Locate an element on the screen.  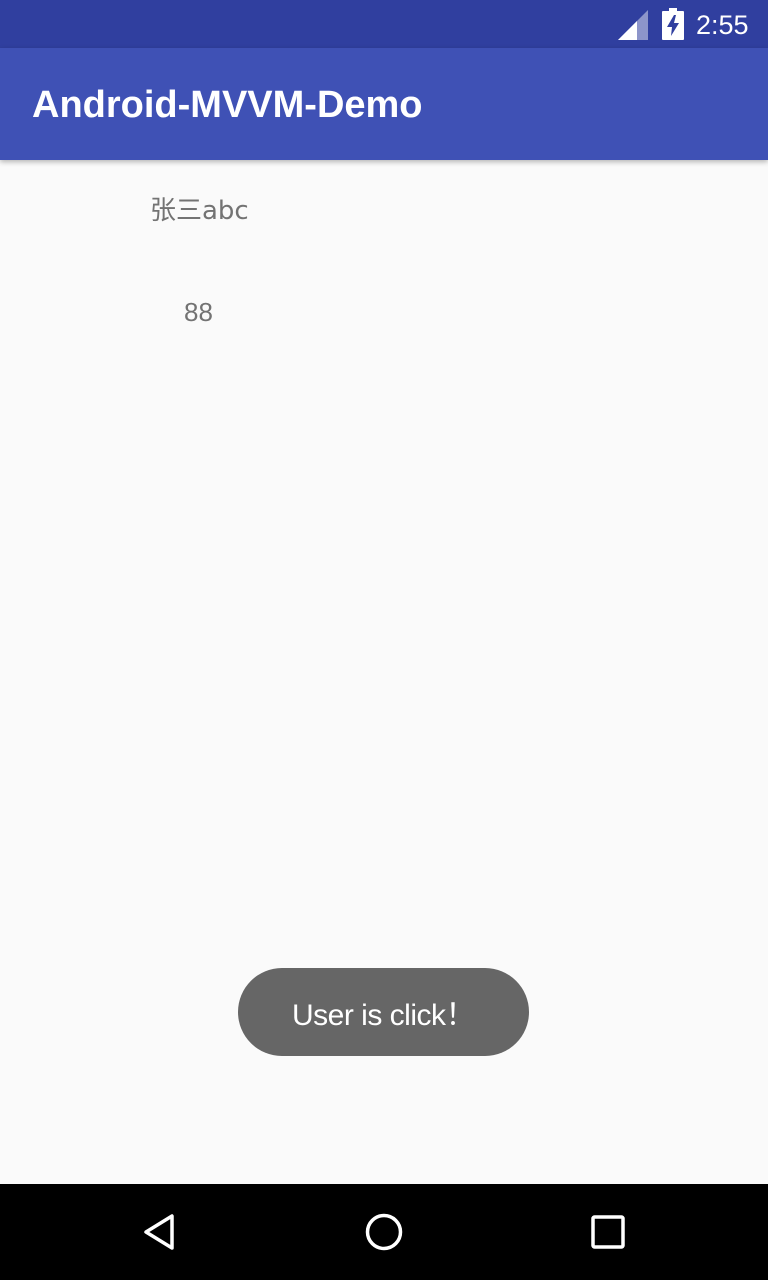
status-bar: 2:55 is located at coordinates (384, 24).